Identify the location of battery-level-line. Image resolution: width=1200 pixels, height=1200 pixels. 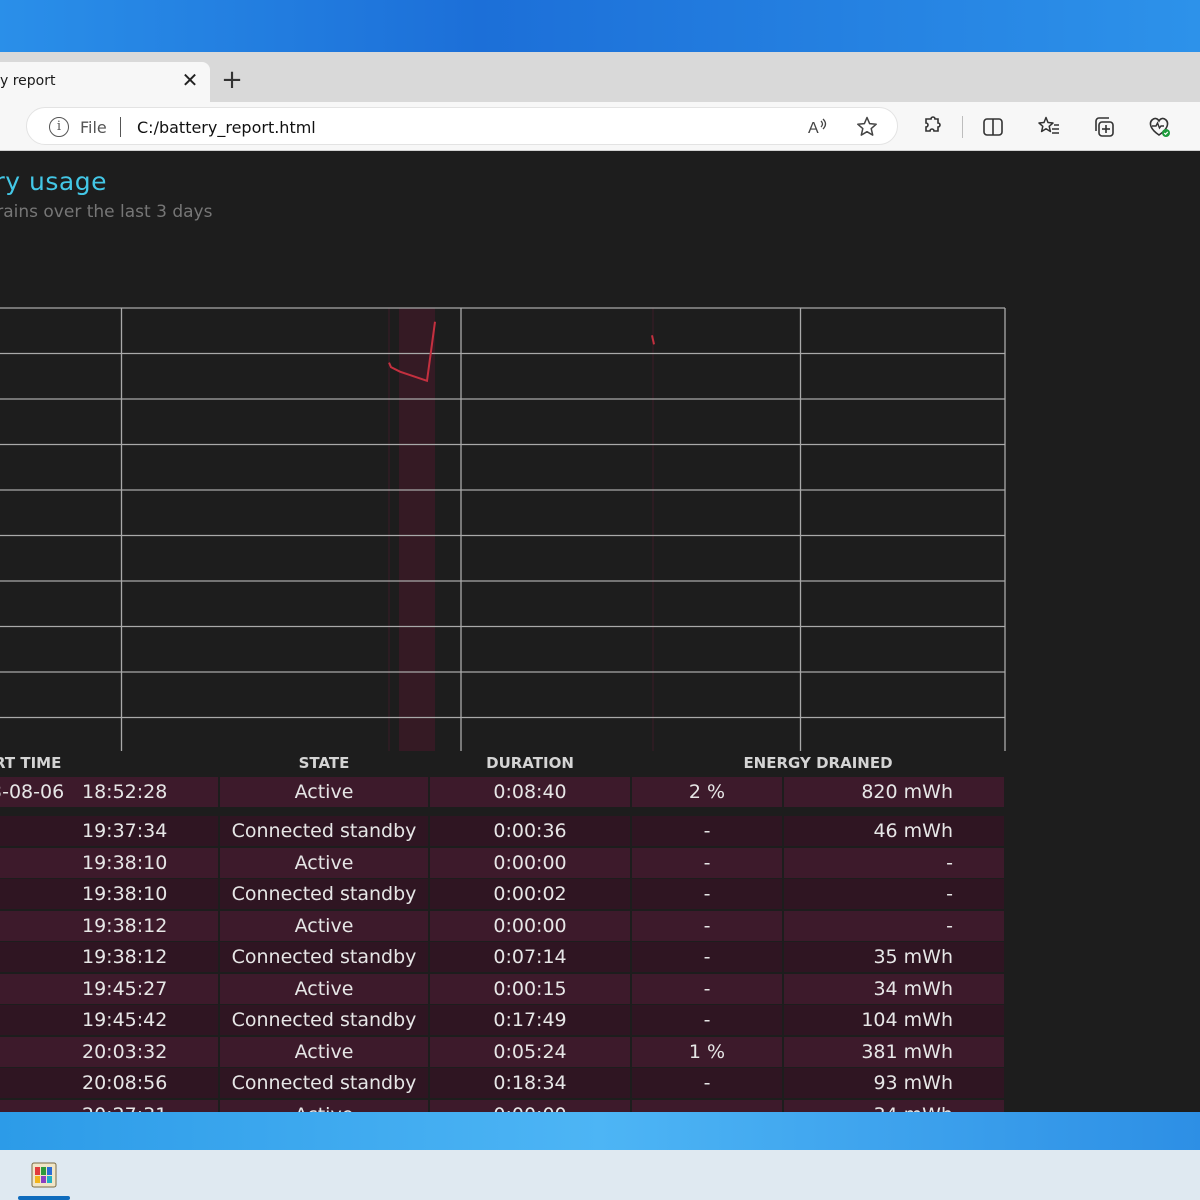
(653, 340).